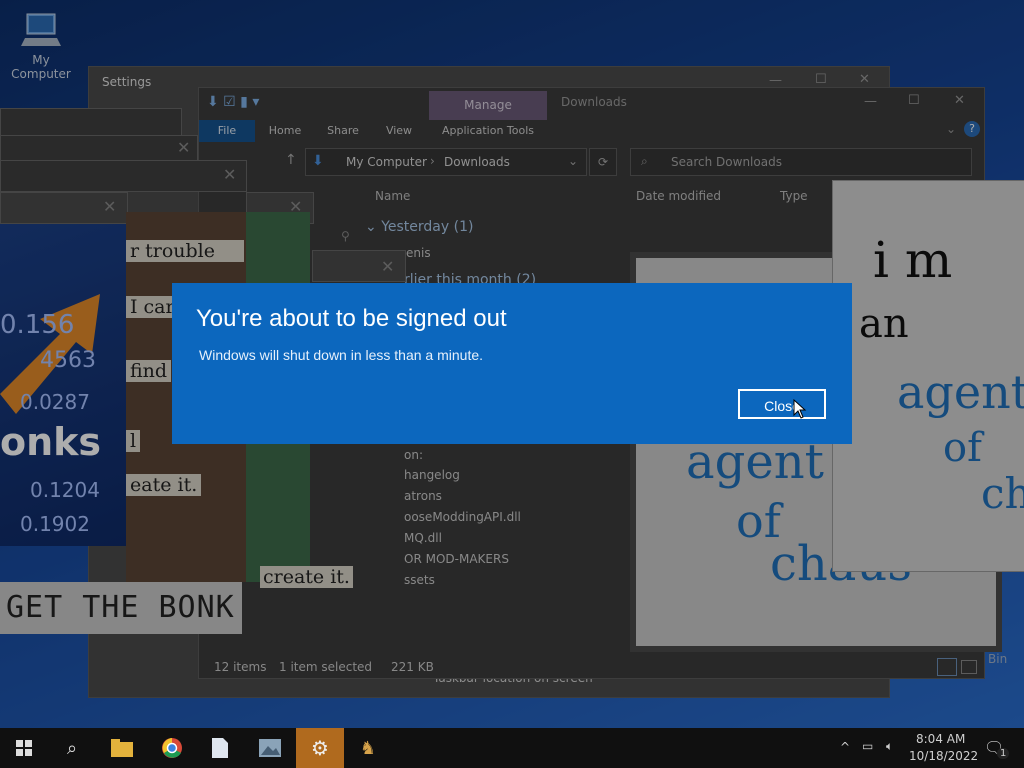  I want to click on list-item: hangelog, so click(432, 475).